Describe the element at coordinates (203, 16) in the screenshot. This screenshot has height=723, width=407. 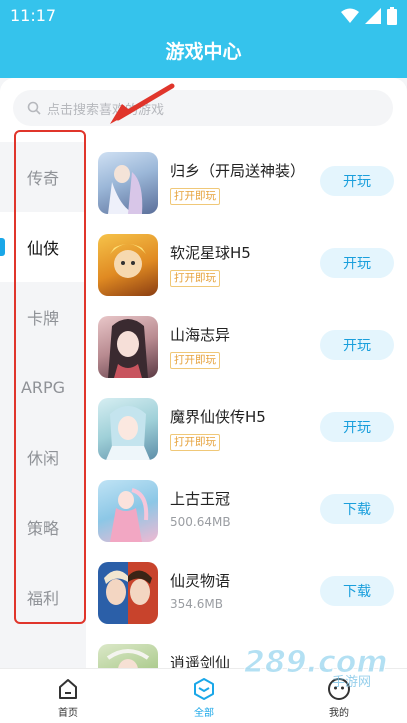
I see `status-bar: 11:17` at that location.